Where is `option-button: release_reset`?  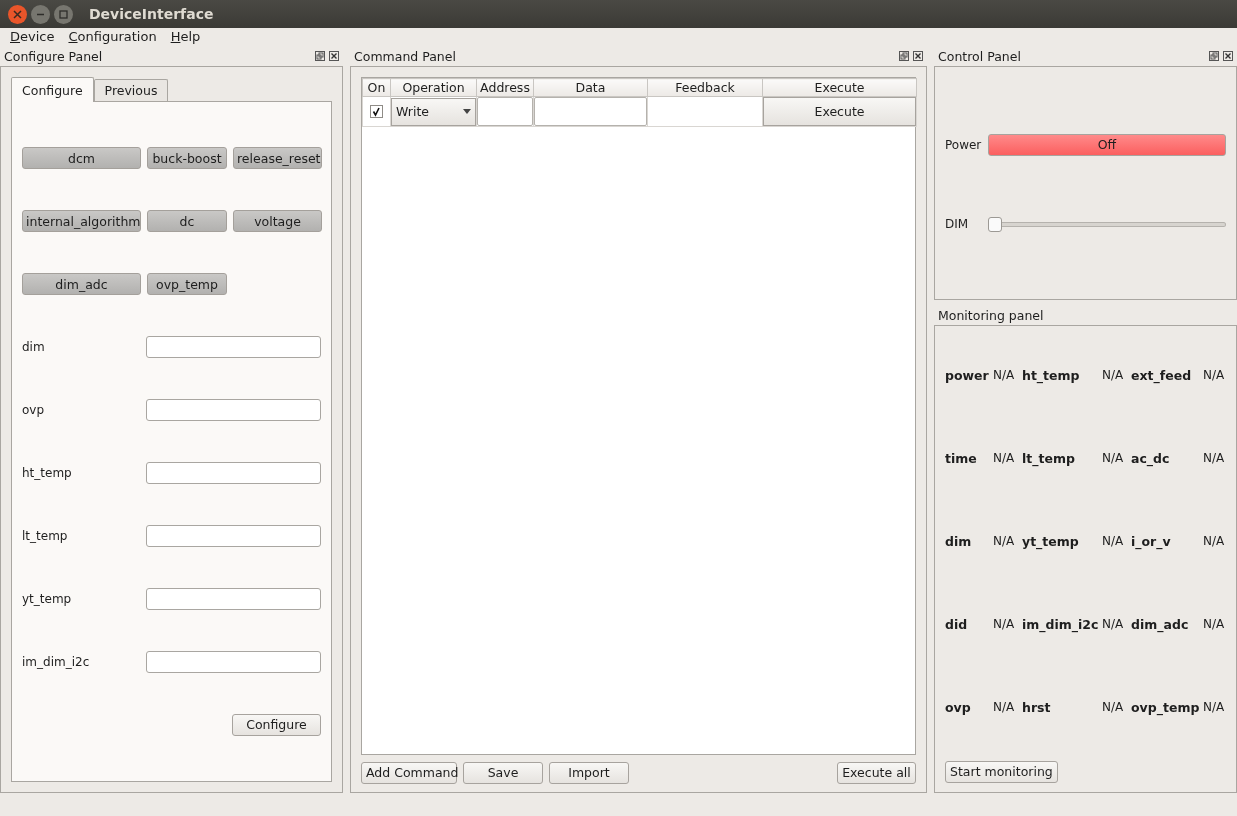
option-button: release_reset is located at coordinates (277, 158).